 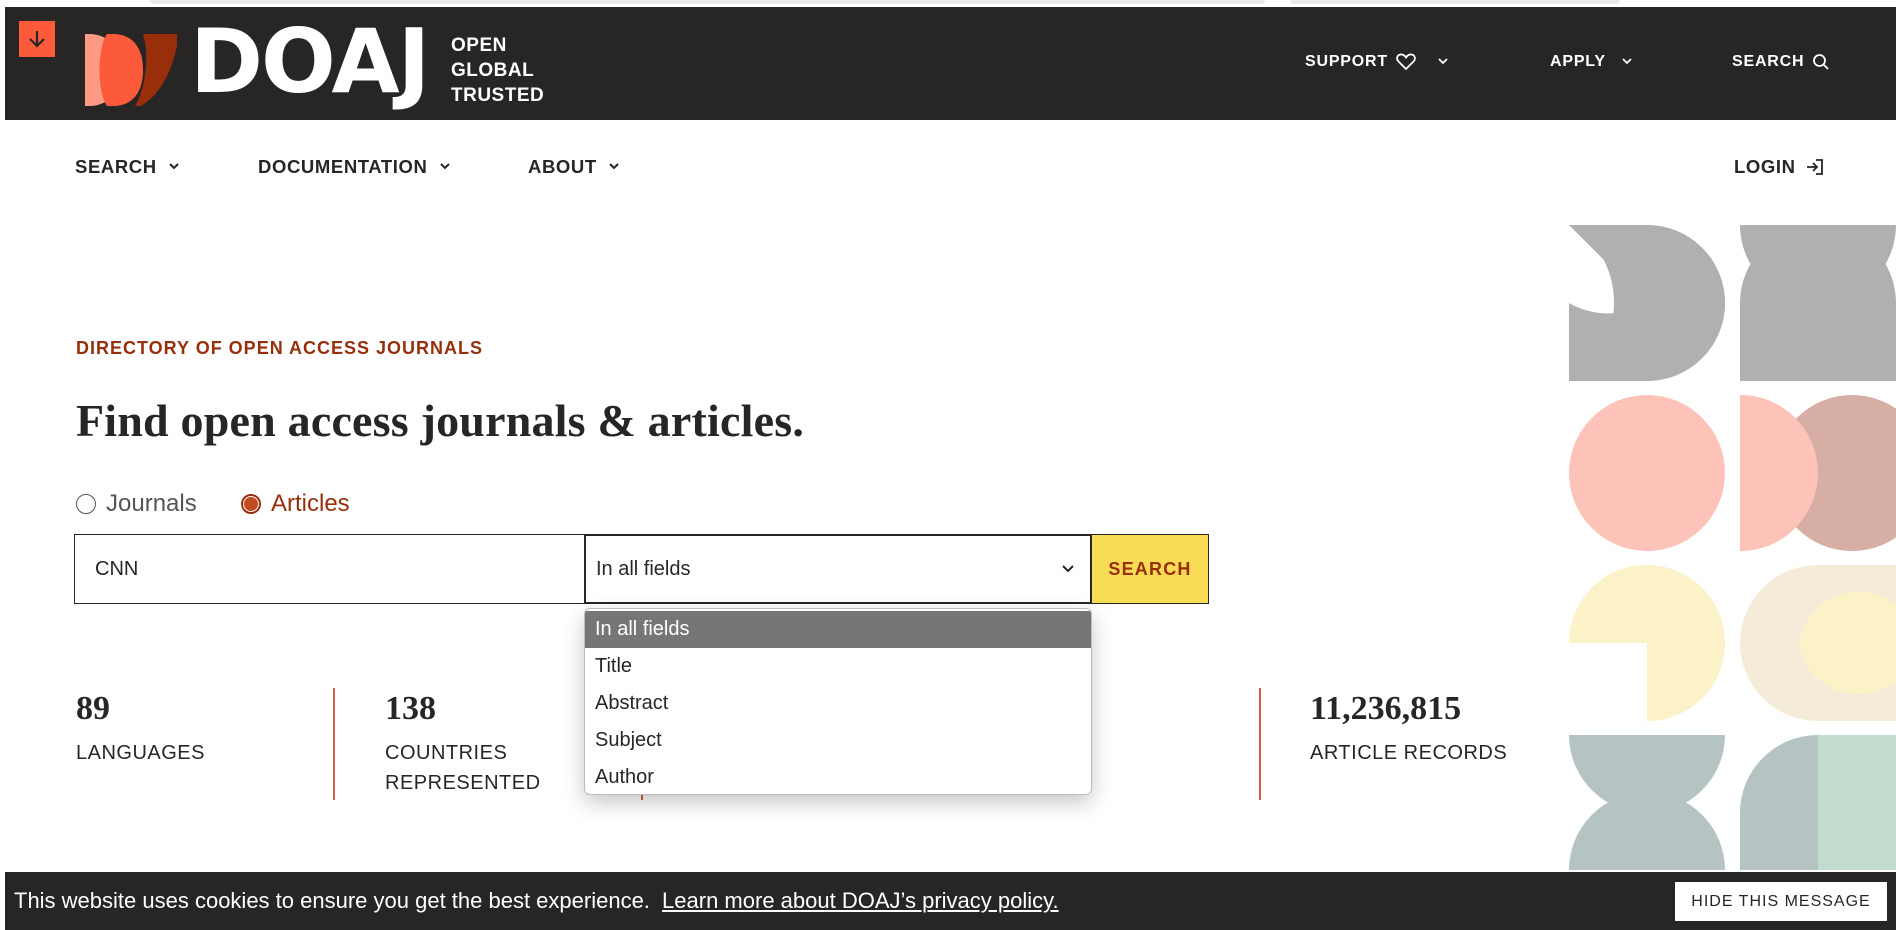 I want to click on subnav-about: ABOUT, so click(x=574, y=167).